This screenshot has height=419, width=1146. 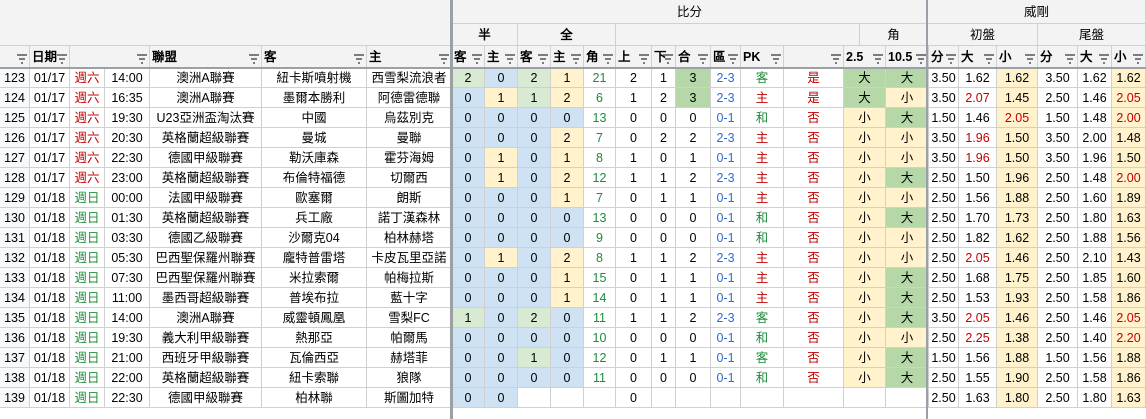 I want to click on cell-d: 01/17, so click(x=50, y=178).